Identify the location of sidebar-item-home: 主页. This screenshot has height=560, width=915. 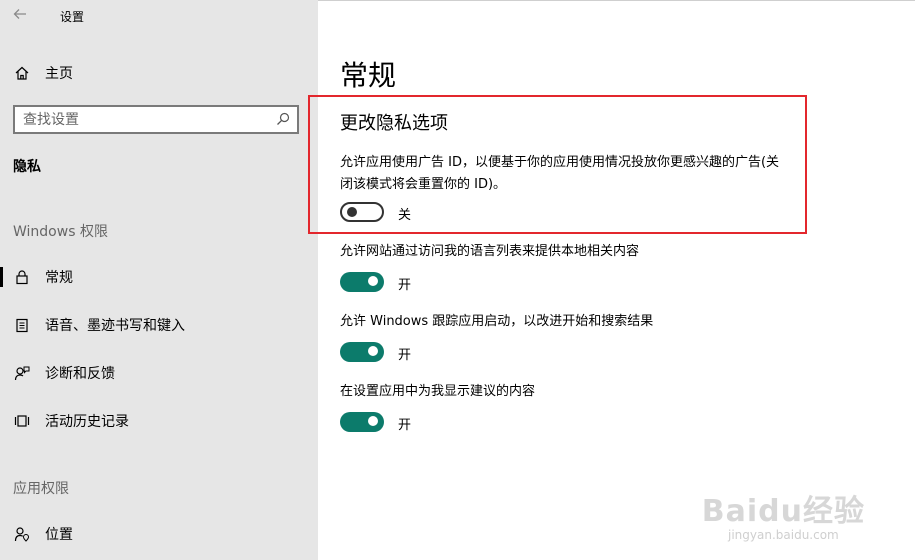
(159, 73).